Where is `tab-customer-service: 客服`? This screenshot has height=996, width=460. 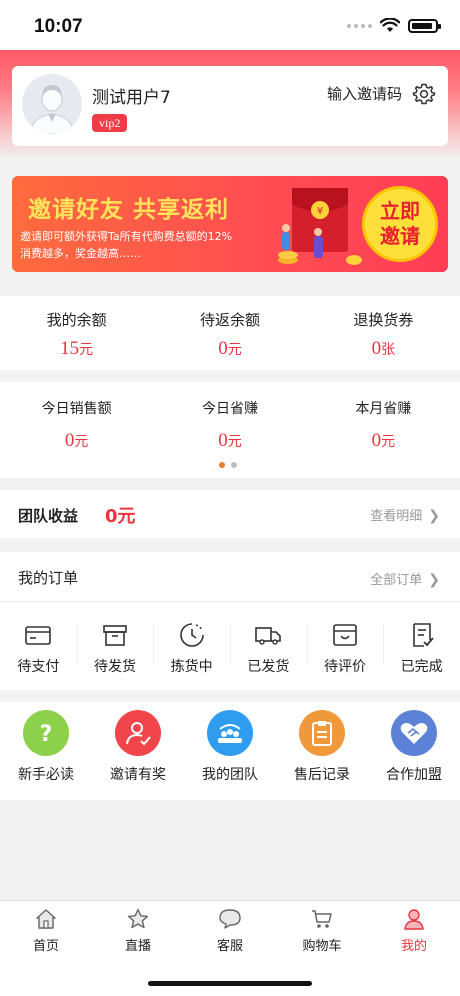 tab-customer-service: 客服 is located at coordinates (230, 928).